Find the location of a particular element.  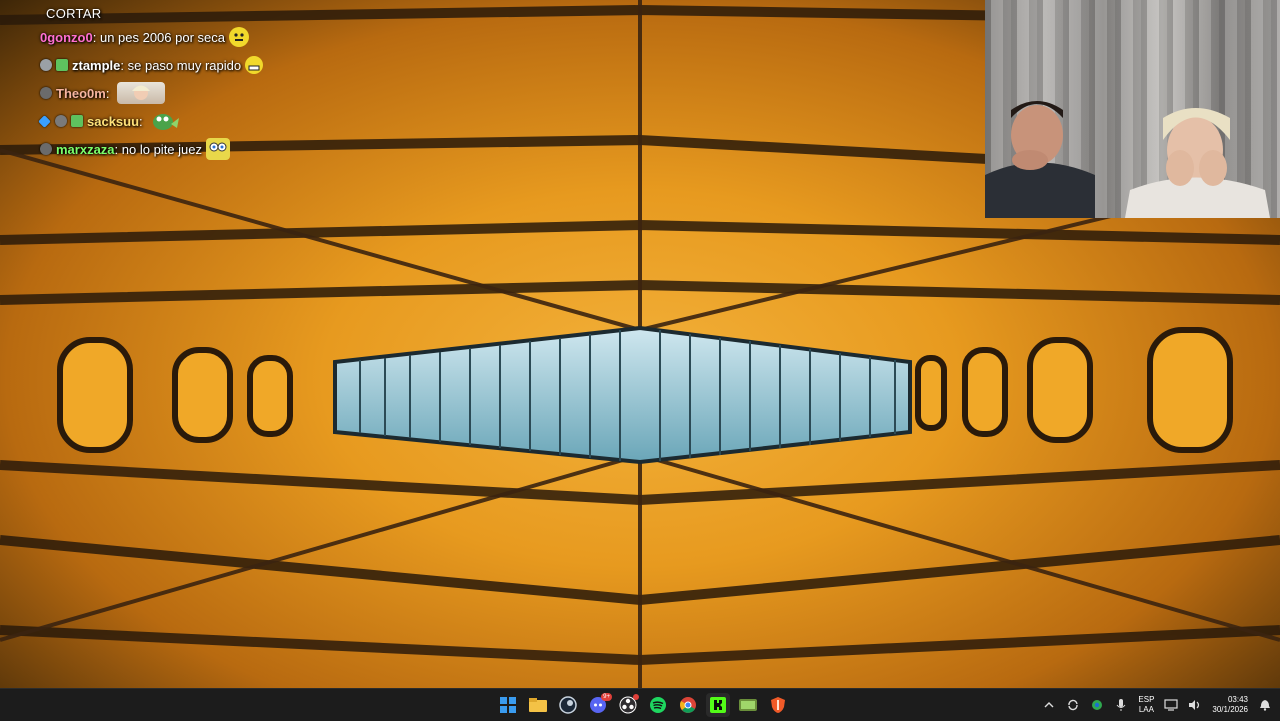

pepe-frog-emote-icon is located at coordinates (166, 121).